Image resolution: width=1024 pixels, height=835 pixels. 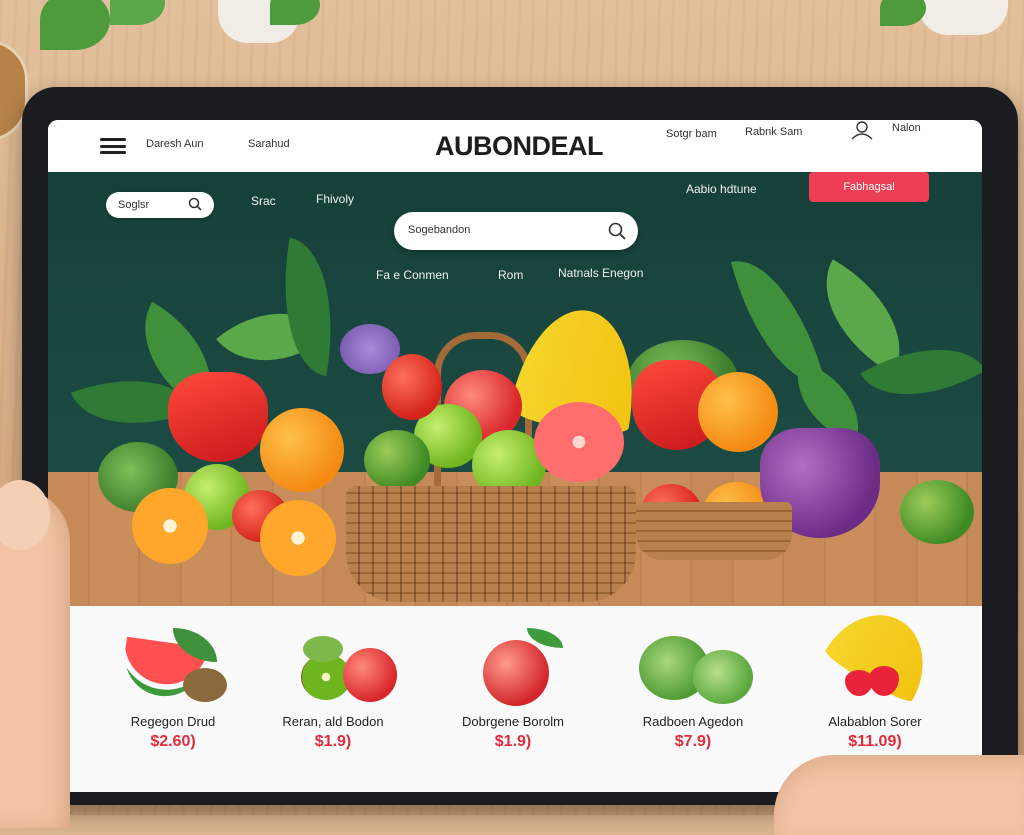 I want to click on product-card: Alabablon Sorer $11.09), so click(x=875, y=673).